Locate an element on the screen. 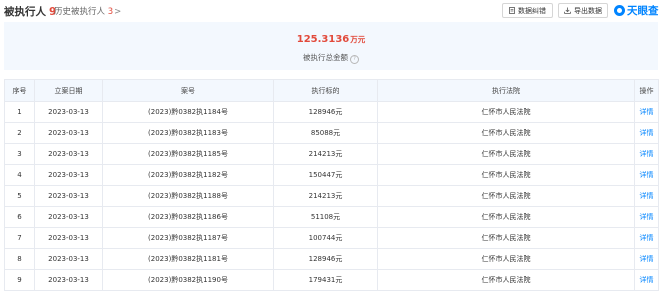 The height and width of the screenshot is (295, 662). export-data-label: 导出数据 is located at coordinates (588, 10).